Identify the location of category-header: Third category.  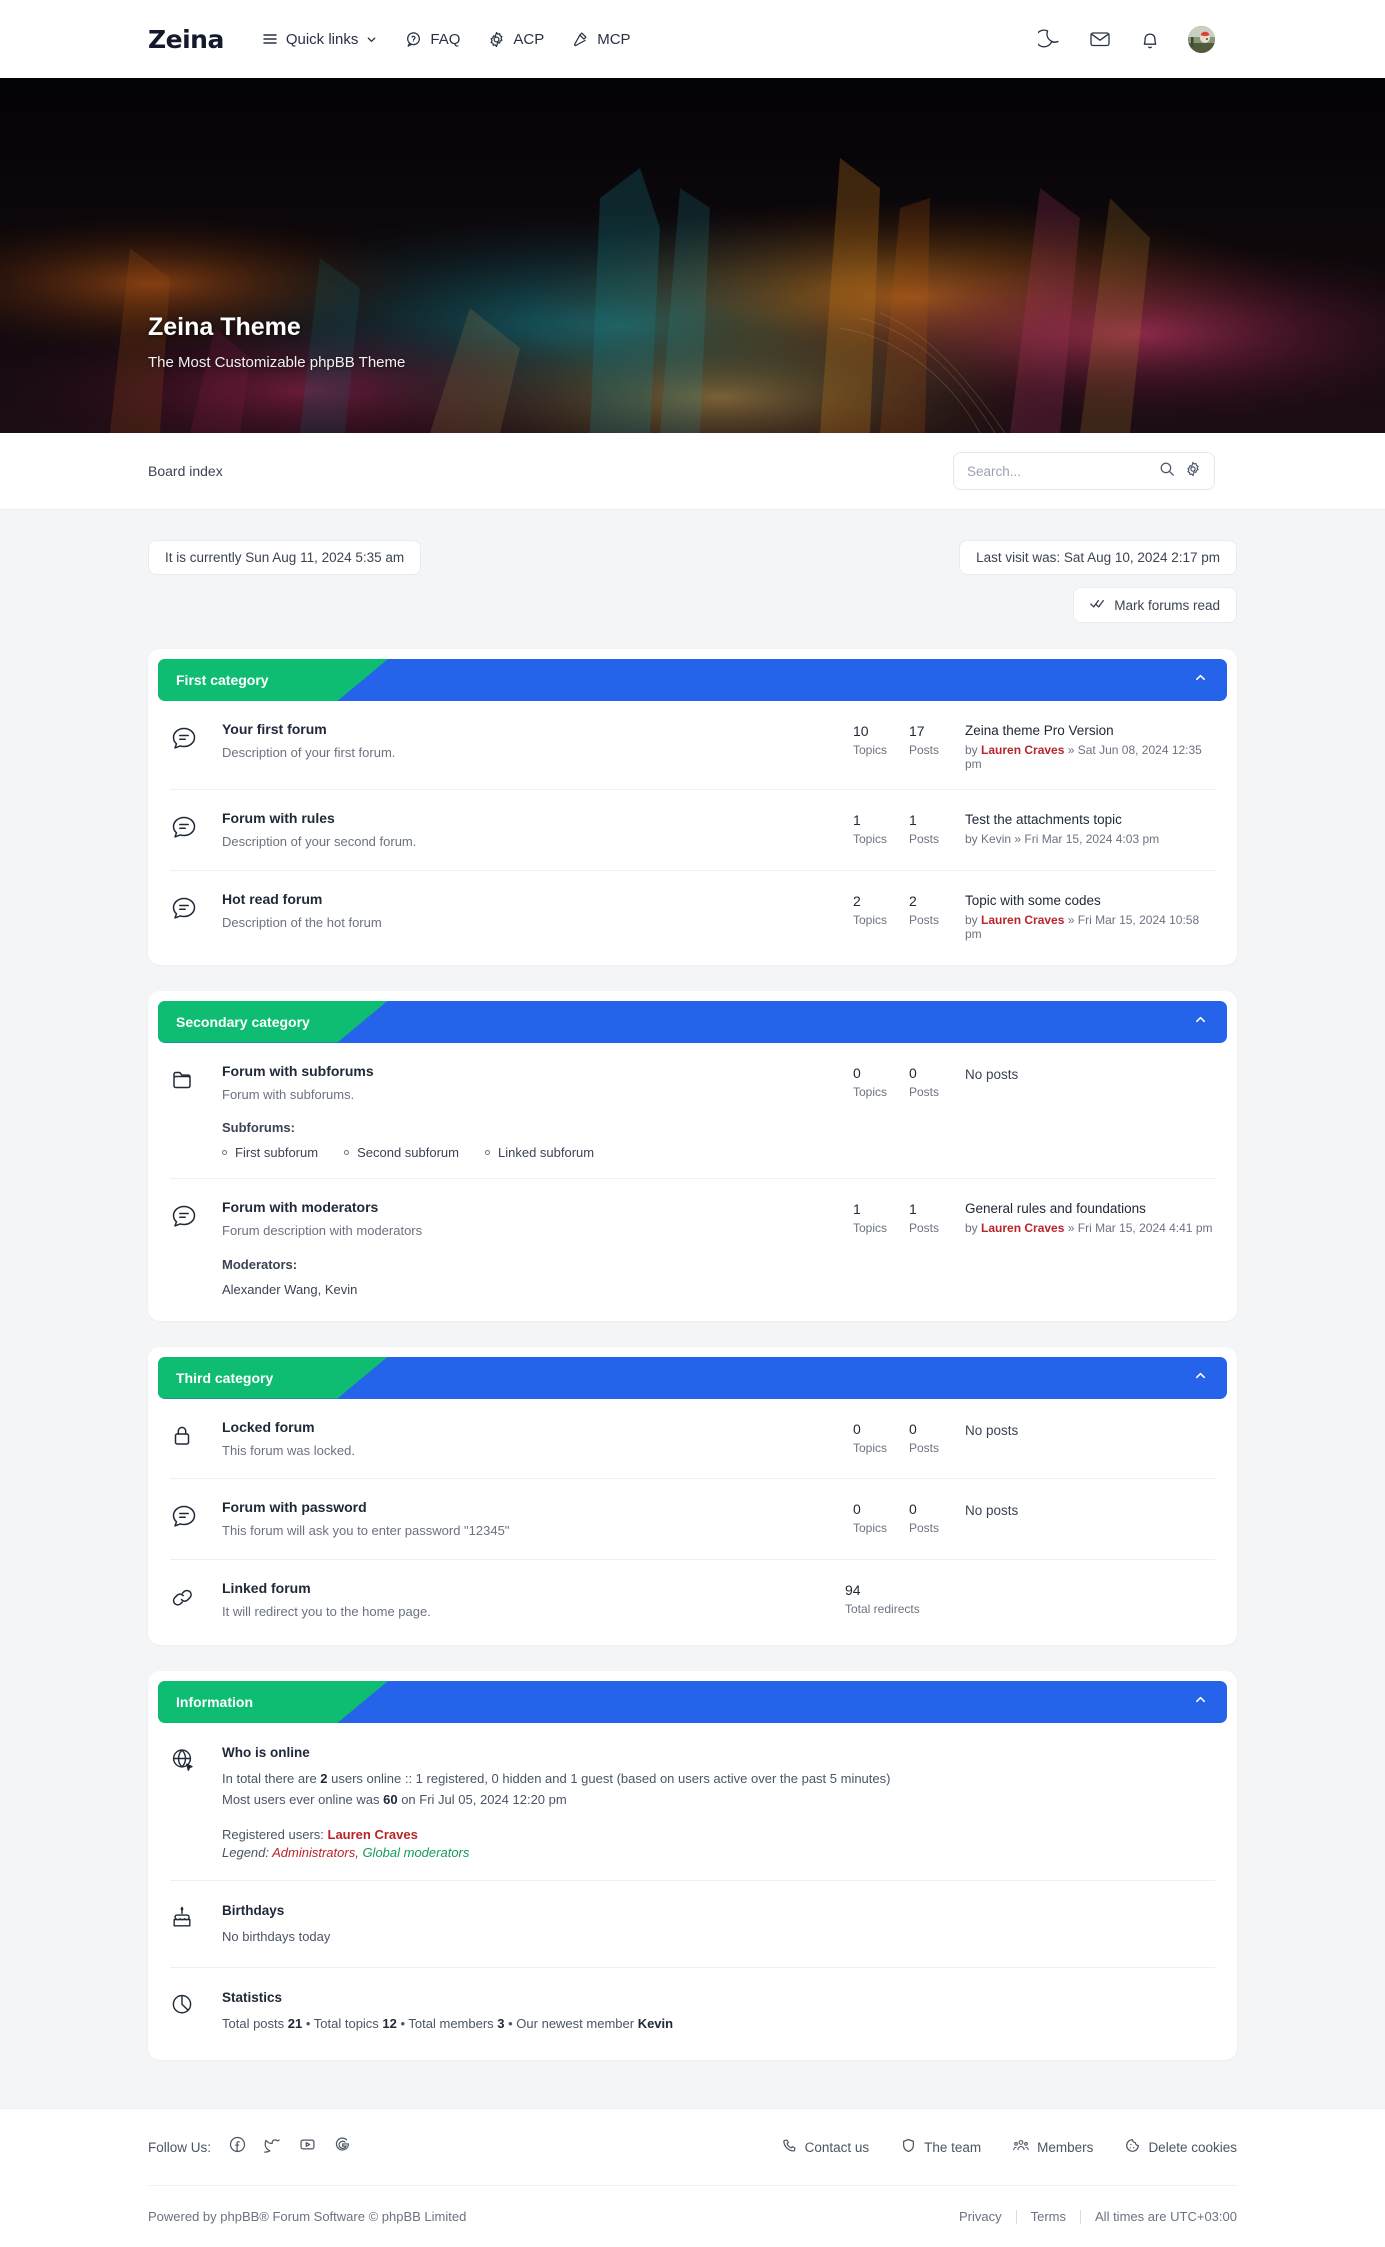
(692, 1377).